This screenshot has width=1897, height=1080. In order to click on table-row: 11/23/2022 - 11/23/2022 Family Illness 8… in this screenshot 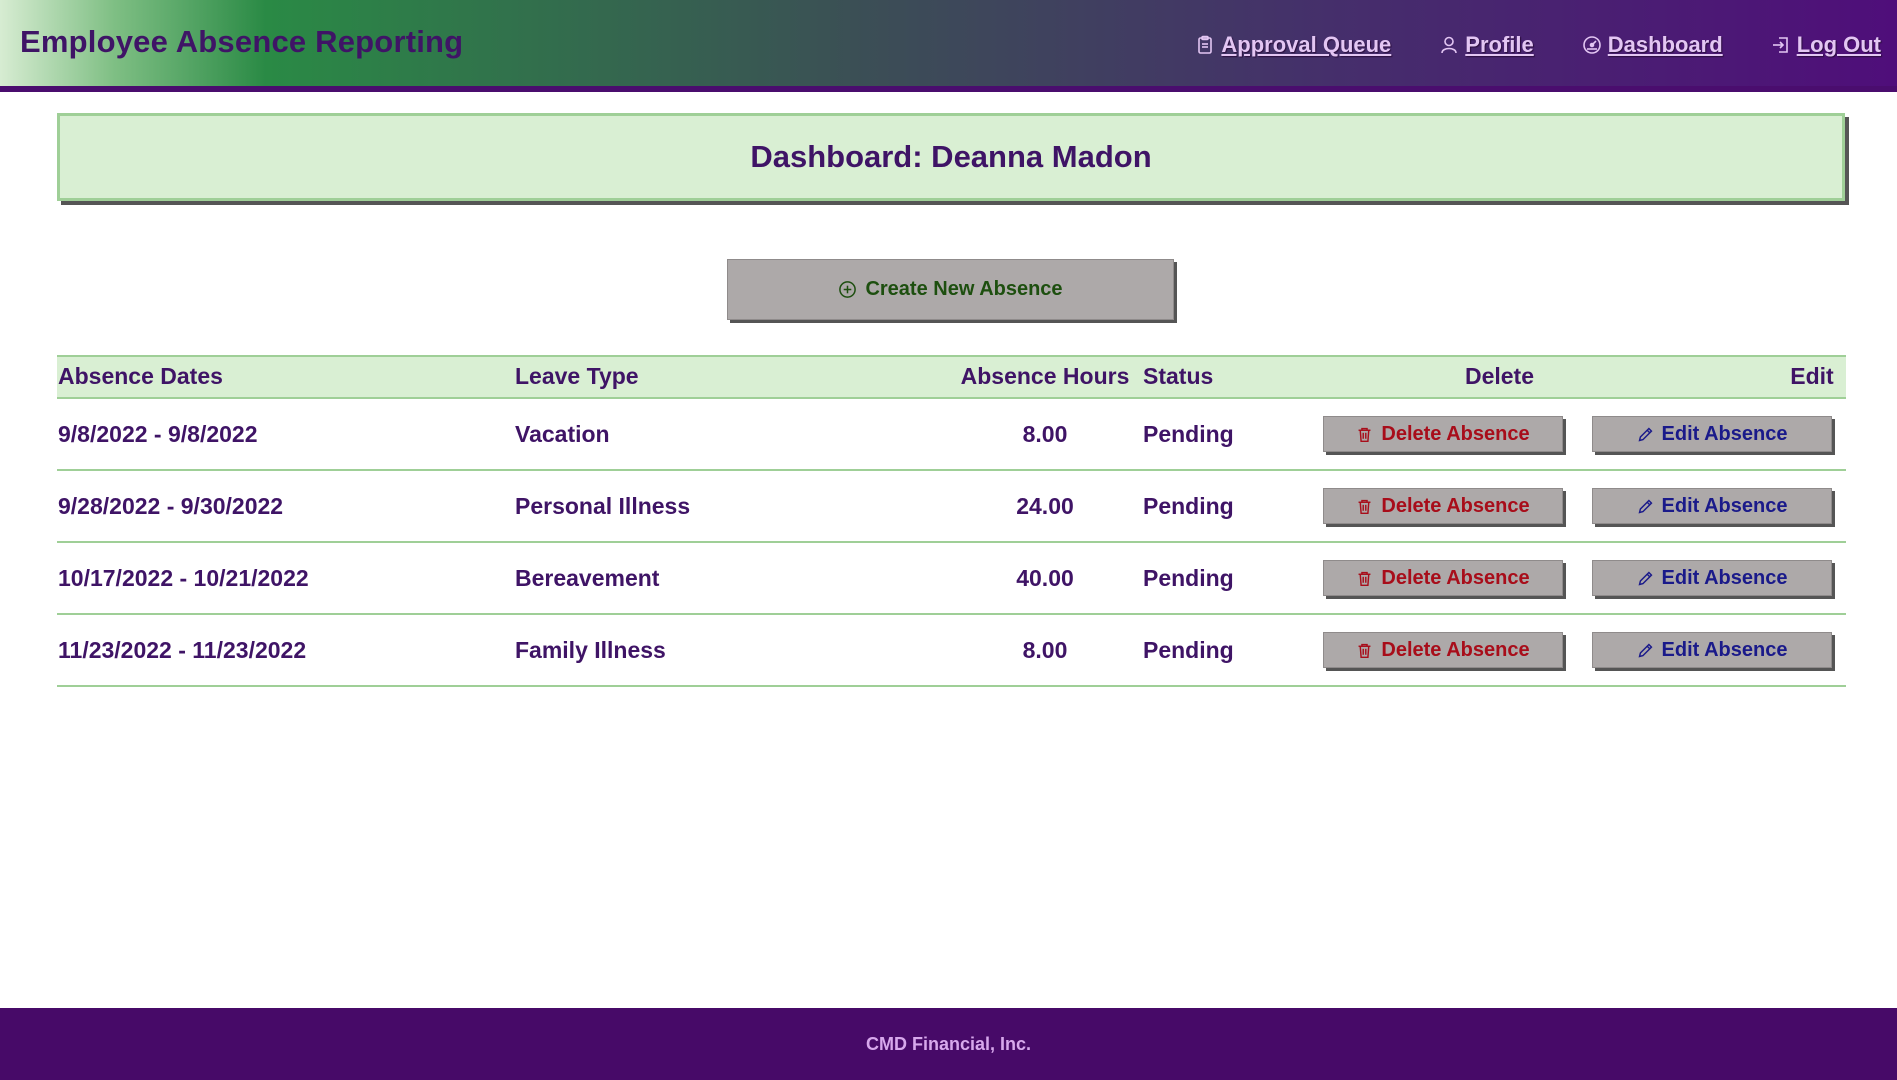, I will do `click(951, 651)`.